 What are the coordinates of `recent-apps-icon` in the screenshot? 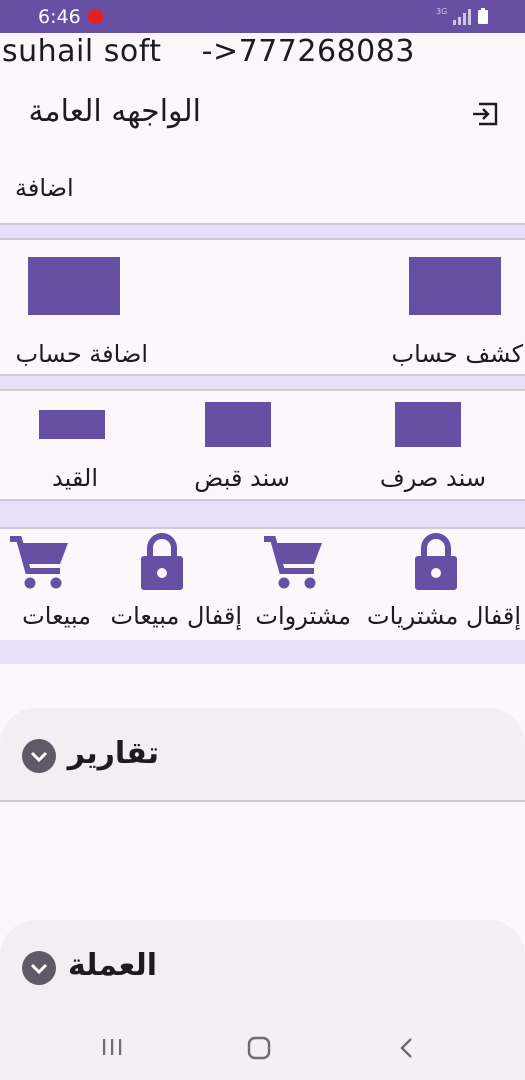 It's located at (112, 1049).